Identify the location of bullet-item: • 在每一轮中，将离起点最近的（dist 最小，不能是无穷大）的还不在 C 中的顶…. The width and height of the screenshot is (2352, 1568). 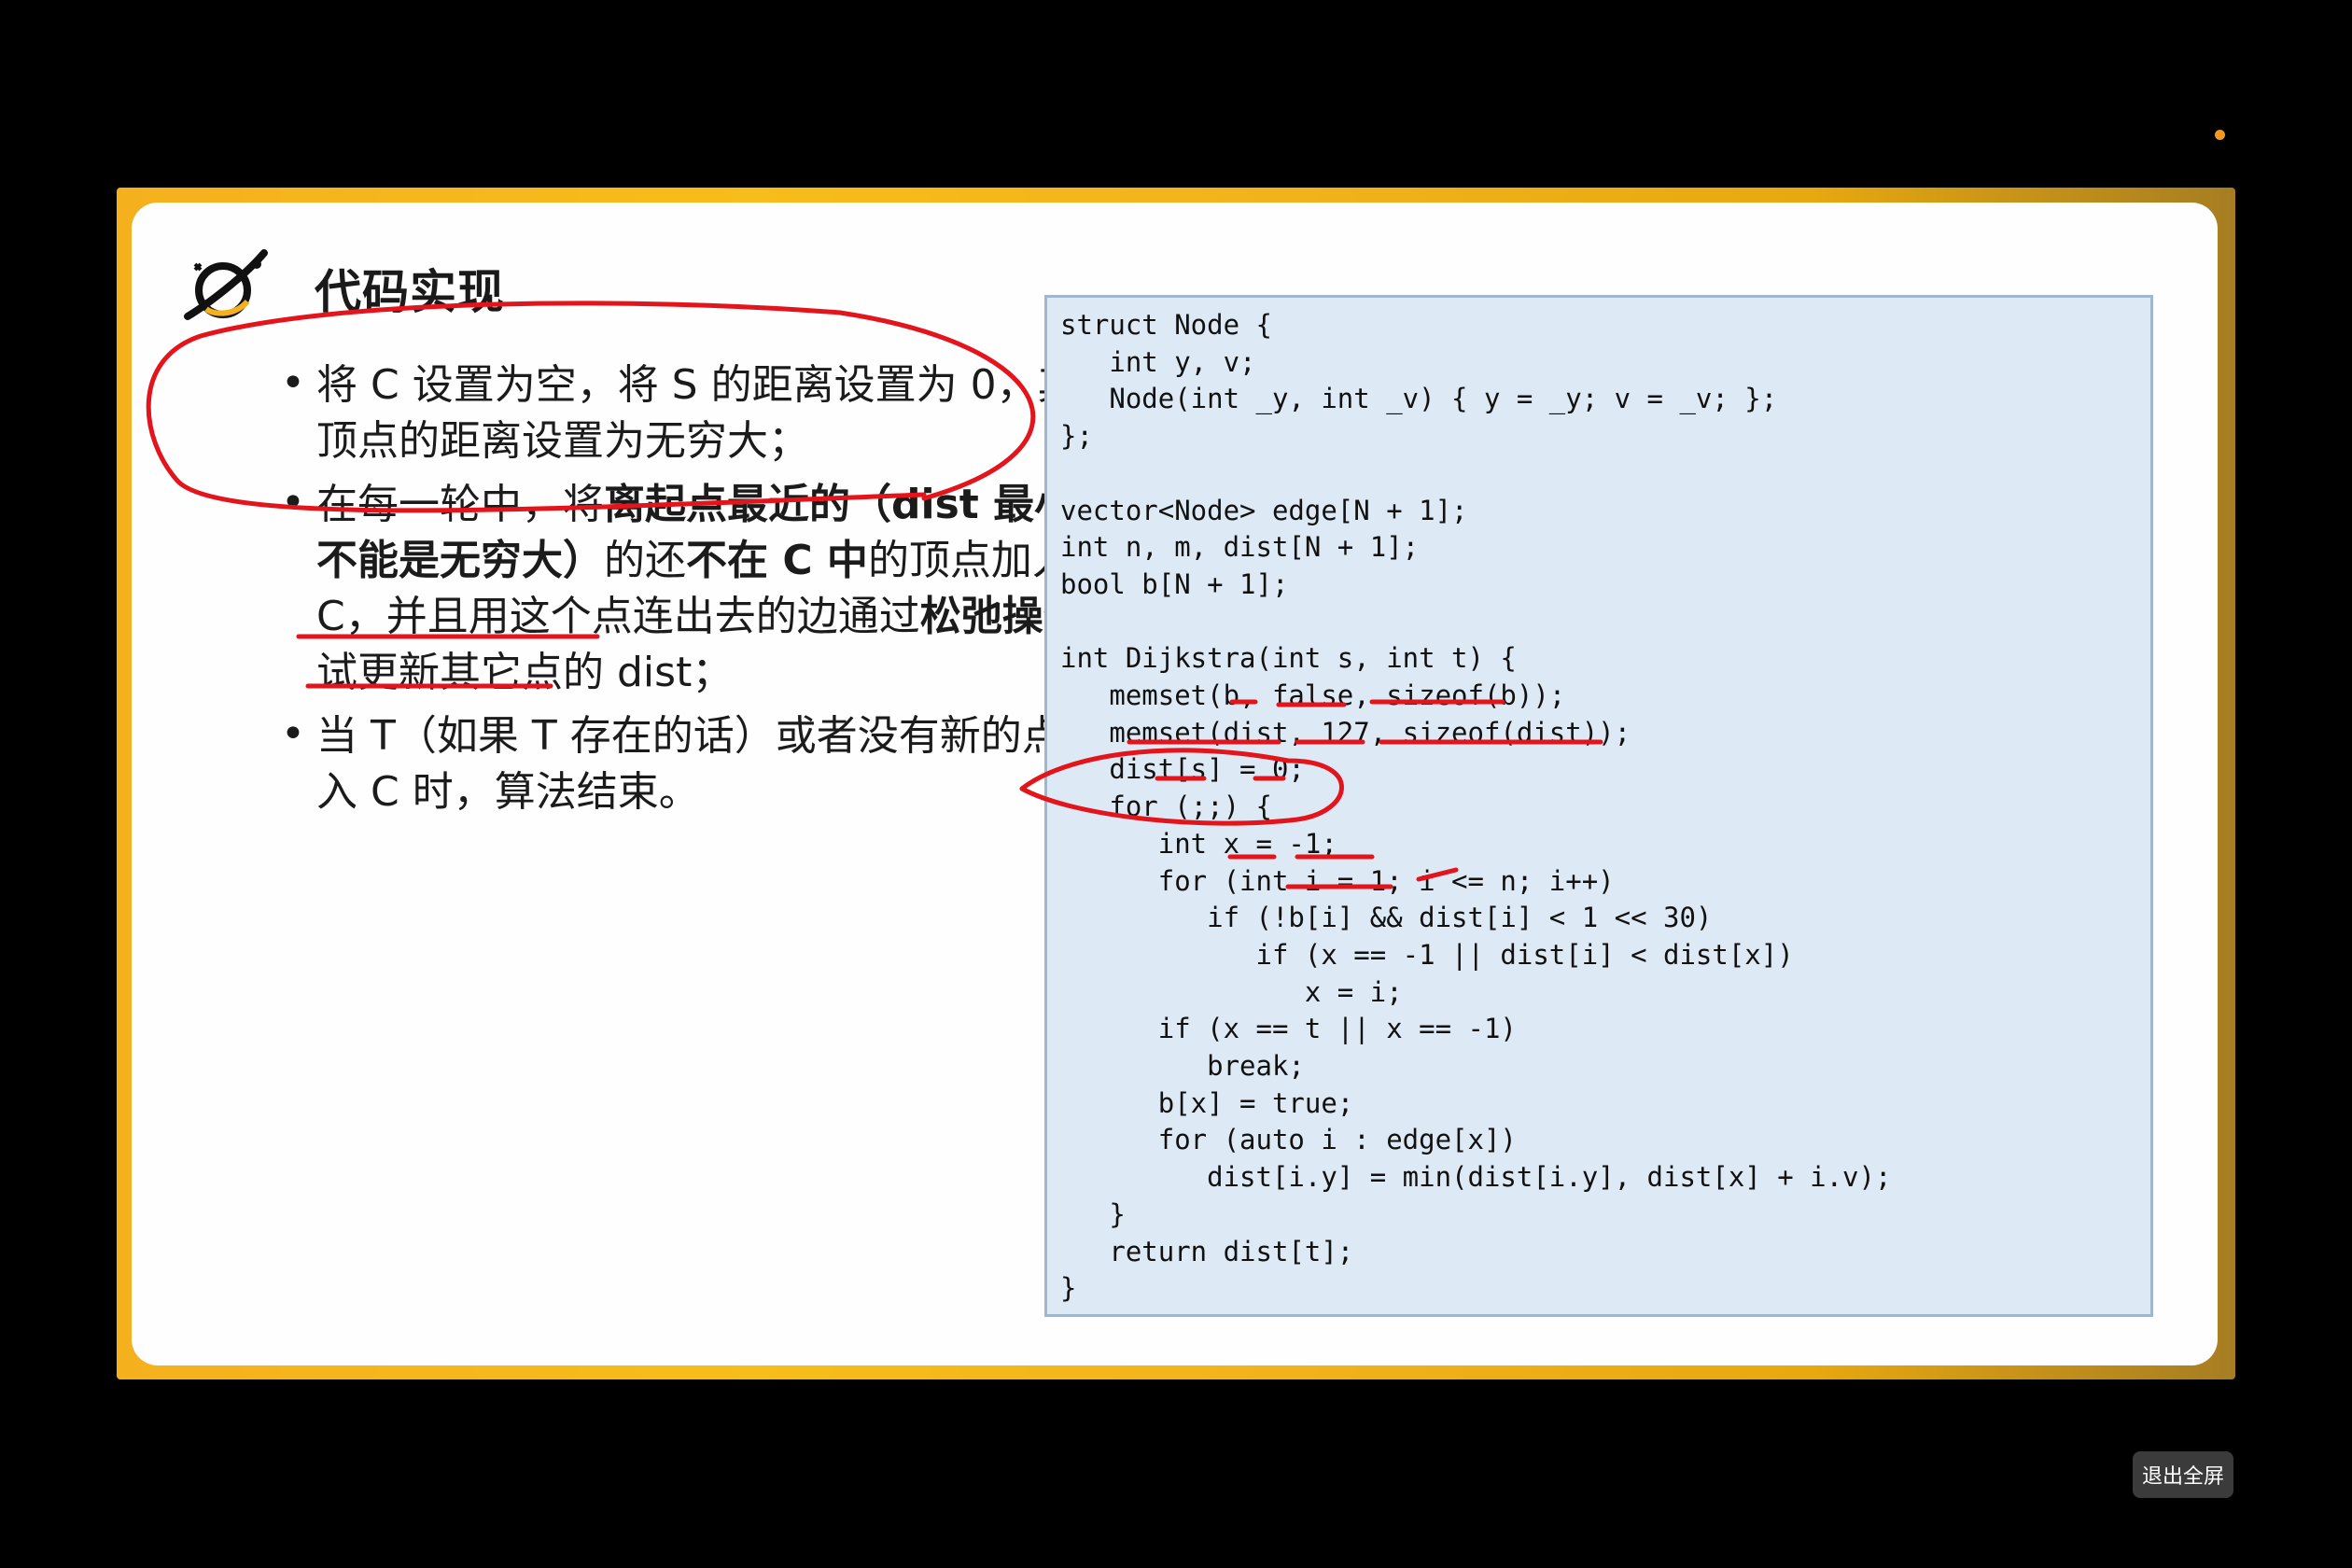
(701, 589).